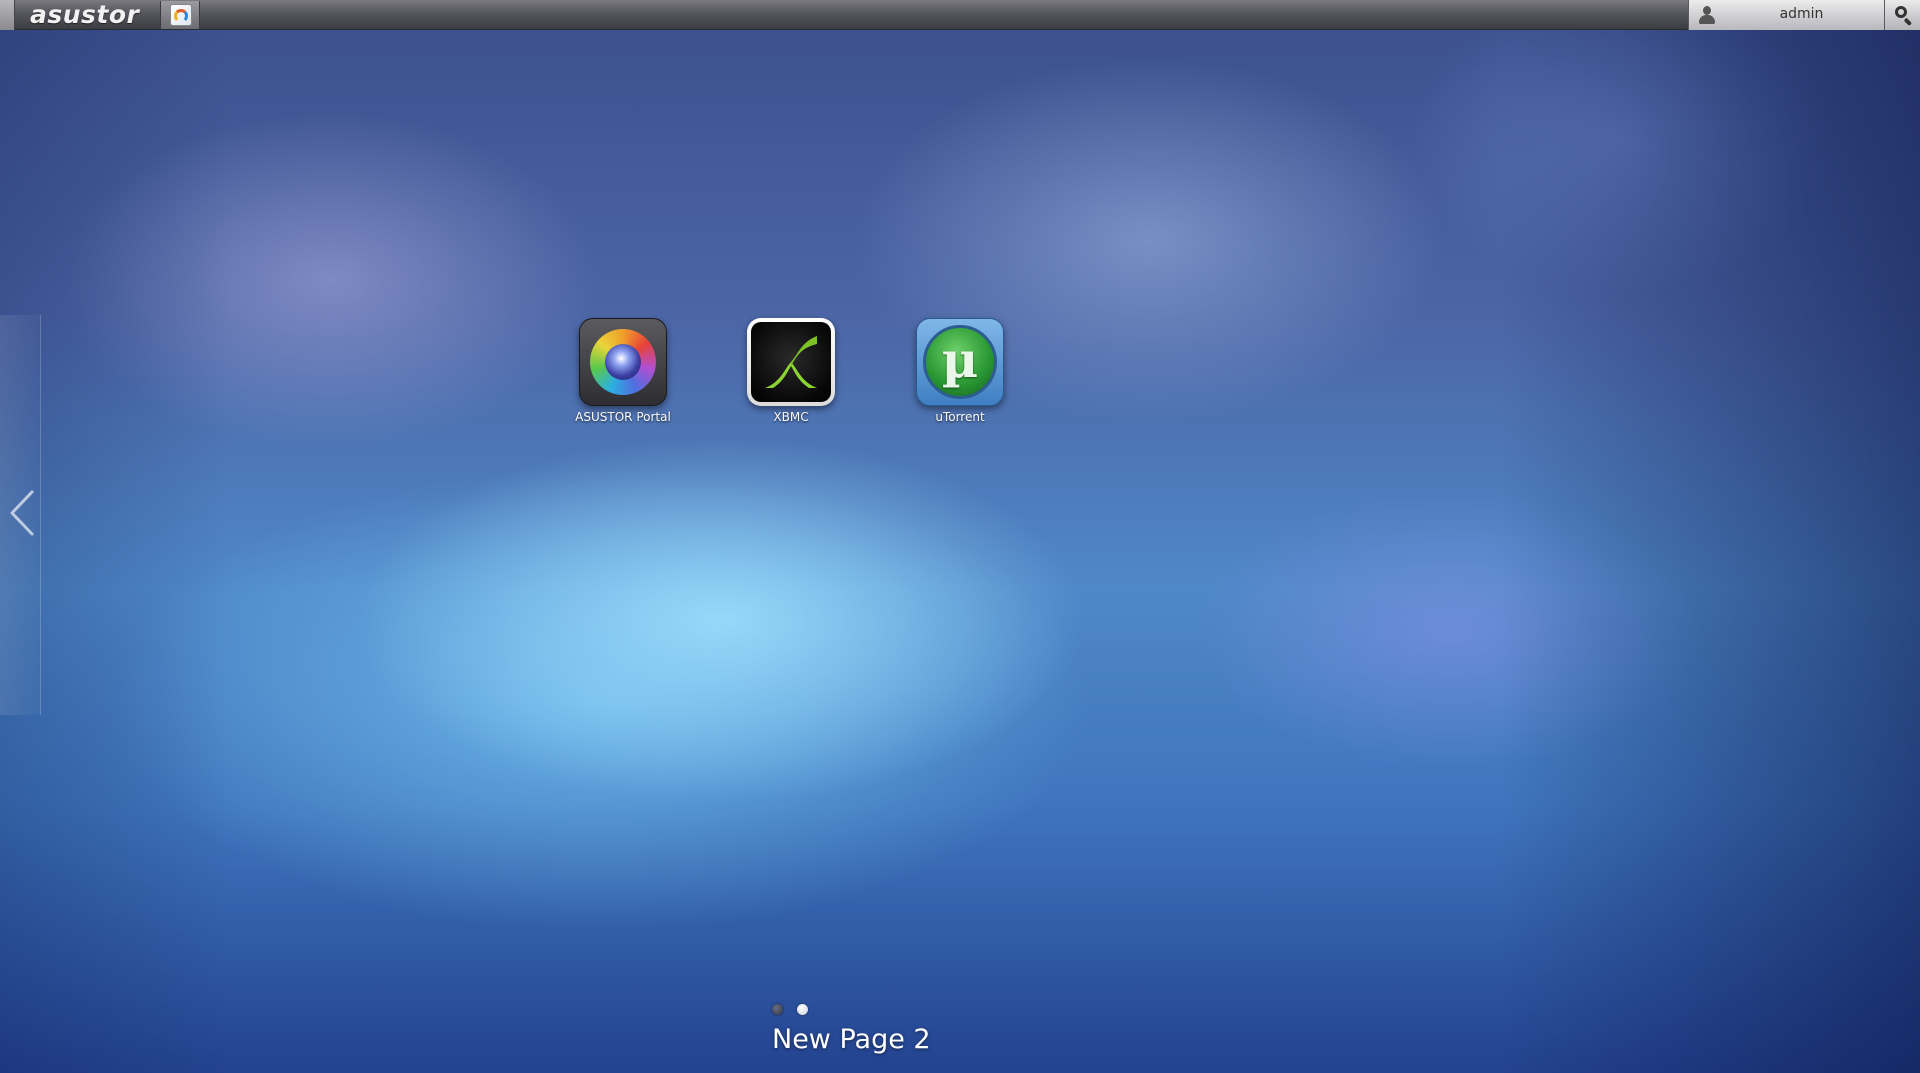  What do you see at coordinates (851, 1039) in the screenshot?
I see `page-title: New Page 2` at bounding box center [851, 1039].